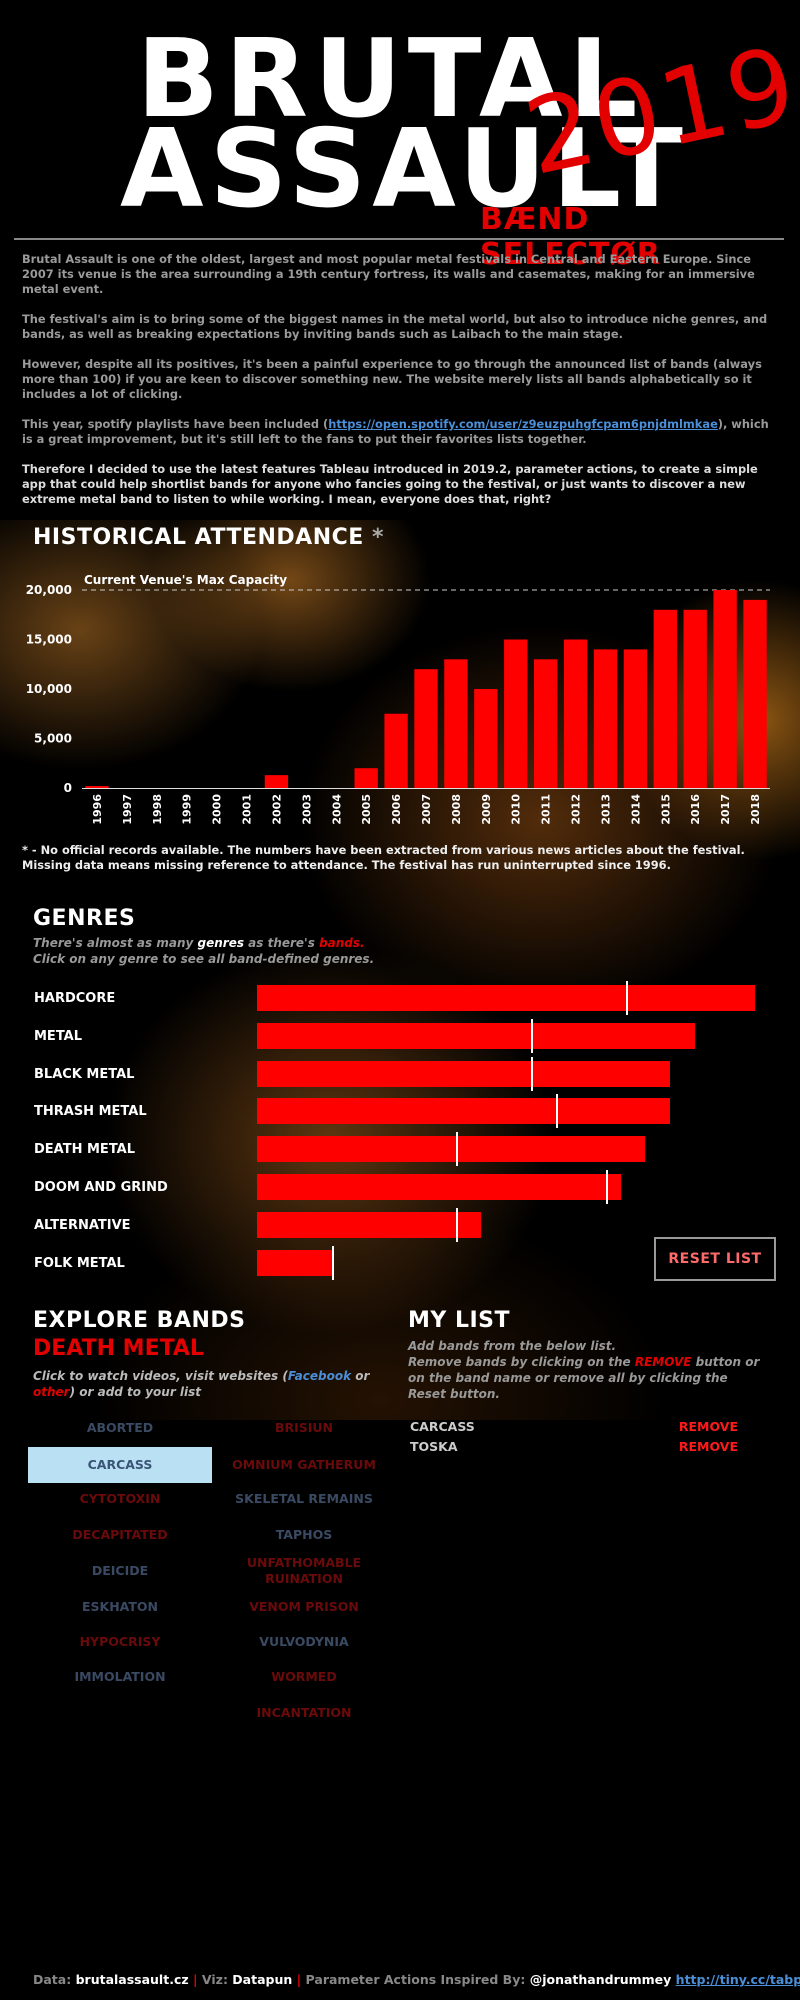 This screenshot has width=800, height=2000. I want to click on attendance-title-text: HISTORICAL ATTENDANCE, so click(198, 537).